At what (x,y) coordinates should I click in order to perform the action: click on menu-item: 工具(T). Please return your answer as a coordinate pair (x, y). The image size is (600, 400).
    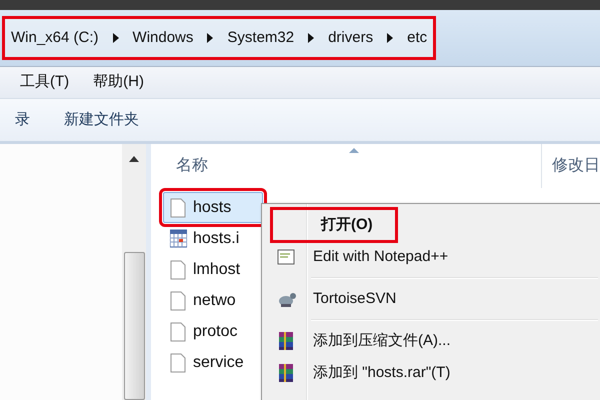
    Looking at the image, I should click on (45, 82).